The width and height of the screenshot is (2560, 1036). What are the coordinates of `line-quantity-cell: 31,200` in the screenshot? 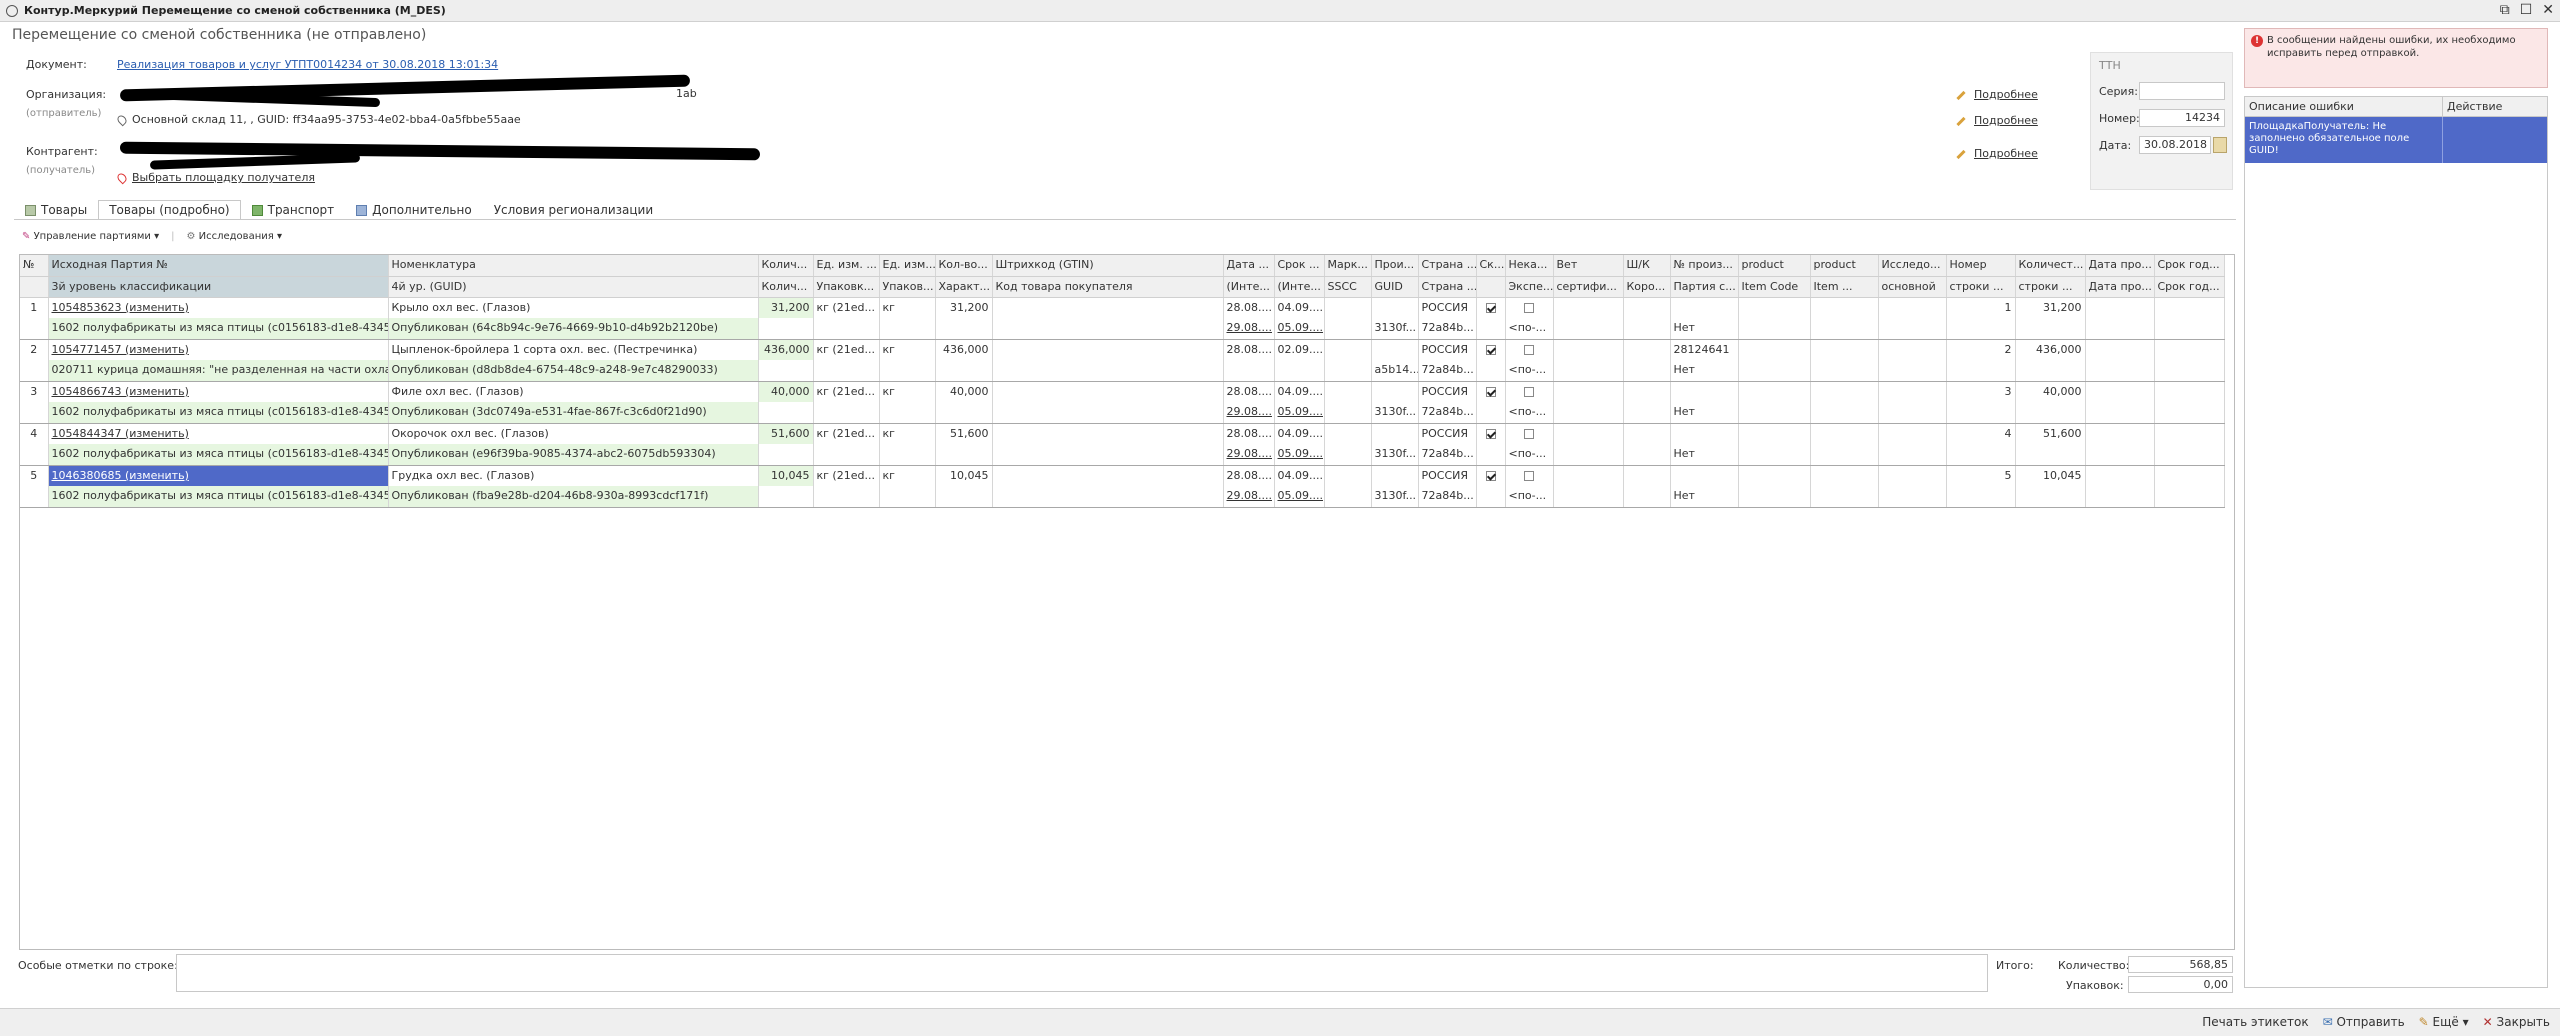 It's located at (2050, 307).